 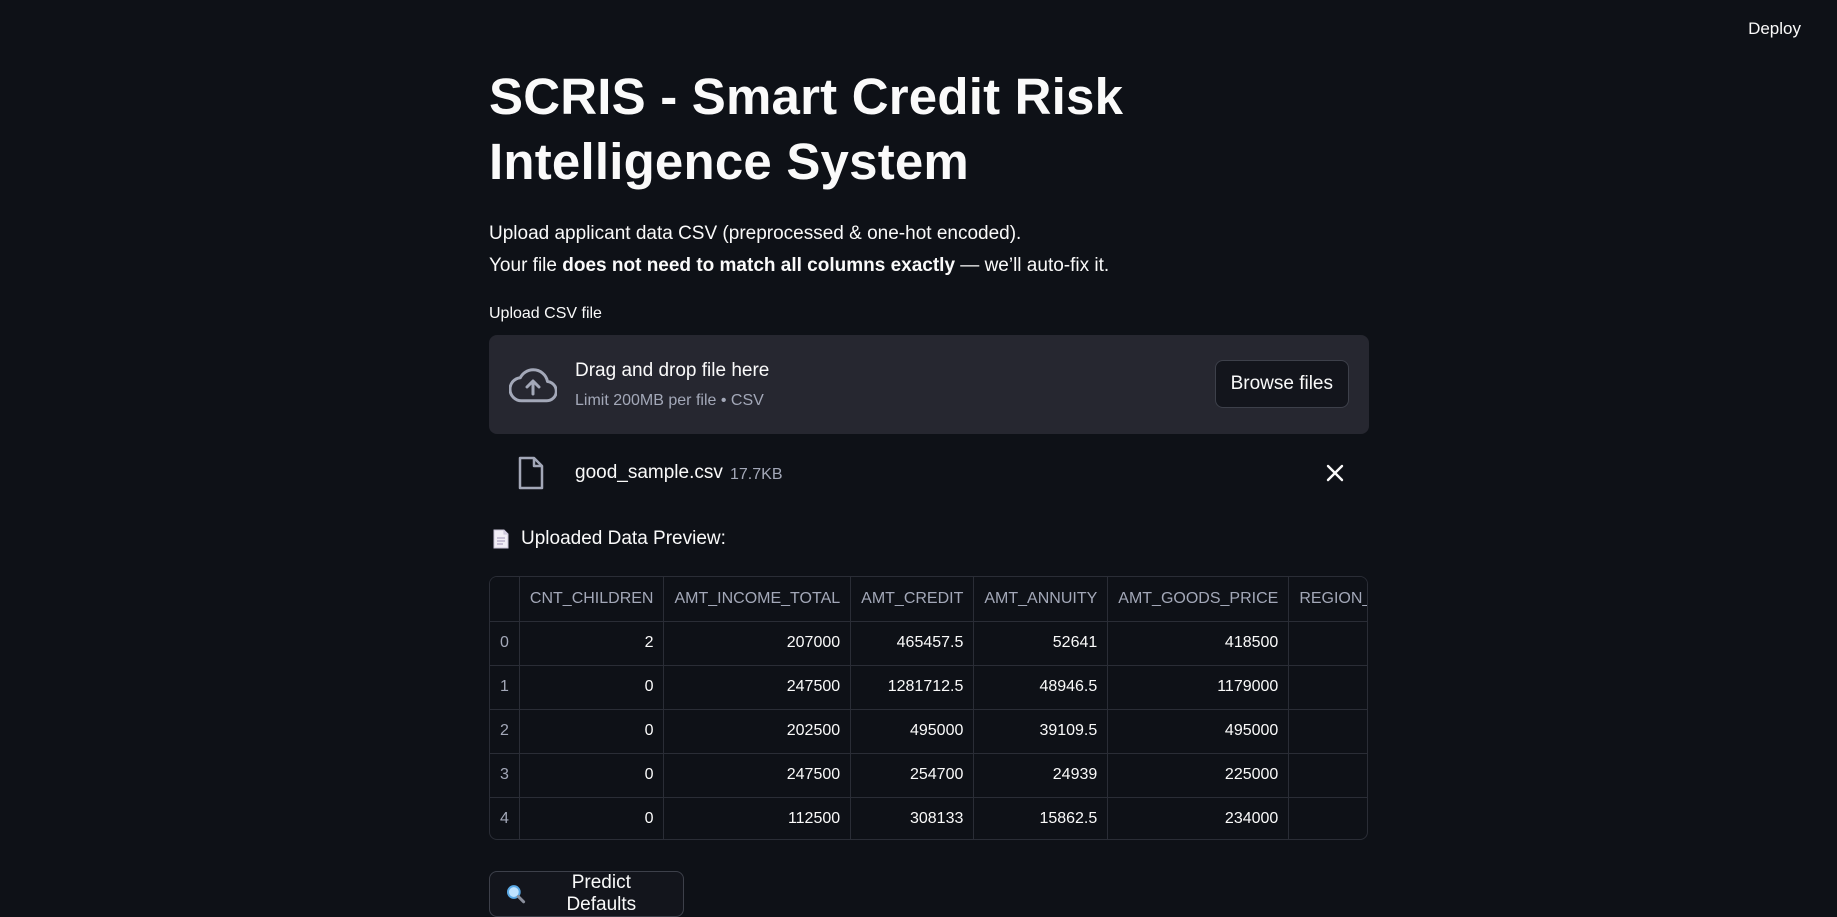 What do you see at coordinates (912, 818) in the screenshot?
I see `table-cell: 308133` at bounding box center [912, 818].